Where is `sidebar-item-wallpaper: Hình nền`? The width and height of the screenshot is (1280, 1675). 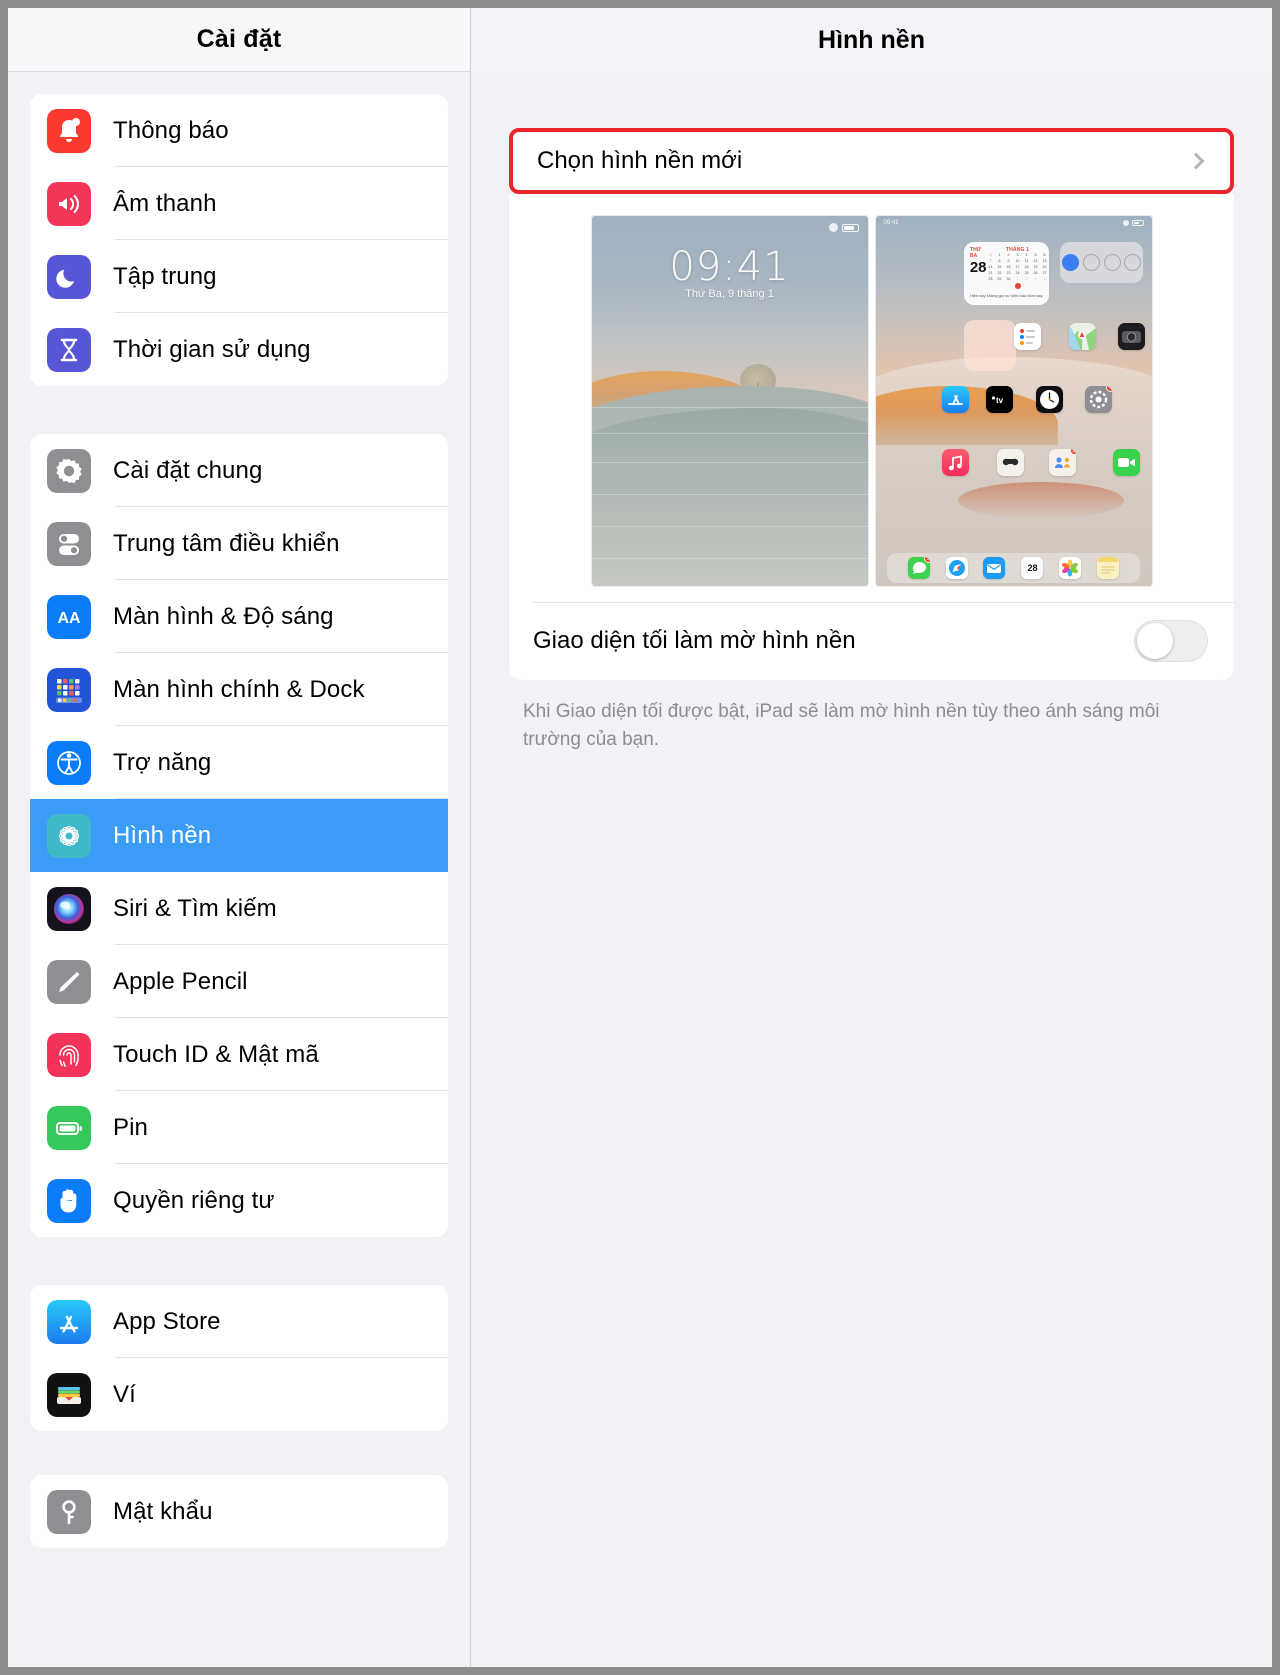 sidebar-item-wallpaper: Hình nền is located at coordinates (239, 835).